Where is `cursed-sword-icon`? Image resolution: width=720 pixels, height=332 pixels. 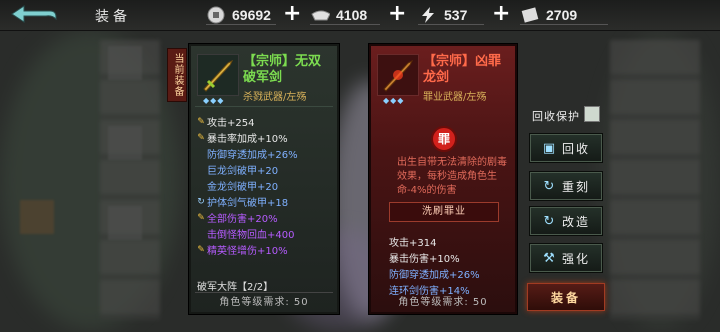
cursed-sword-icon is located at coordinates (398, 75).